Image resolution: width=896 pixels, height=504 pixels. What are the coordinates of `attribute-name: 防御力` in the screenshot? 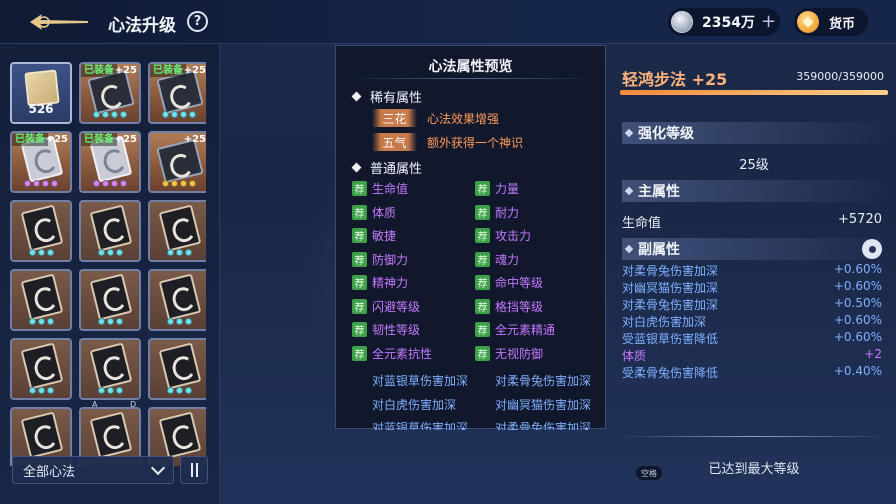 It's located at (390, 259).